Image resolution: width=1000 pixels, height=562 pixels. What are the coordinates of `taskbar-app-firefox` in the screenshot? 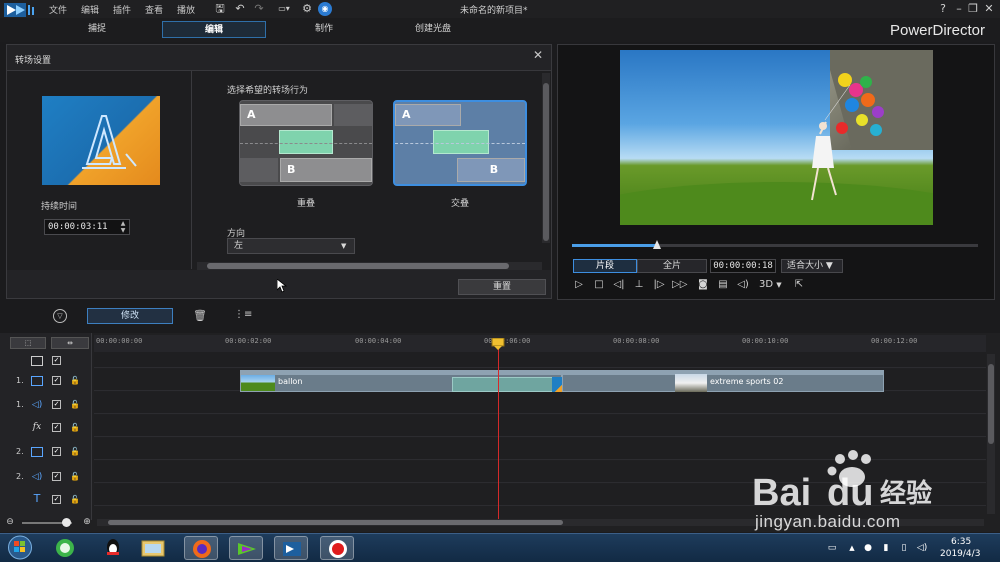 It's located at (201, 548).